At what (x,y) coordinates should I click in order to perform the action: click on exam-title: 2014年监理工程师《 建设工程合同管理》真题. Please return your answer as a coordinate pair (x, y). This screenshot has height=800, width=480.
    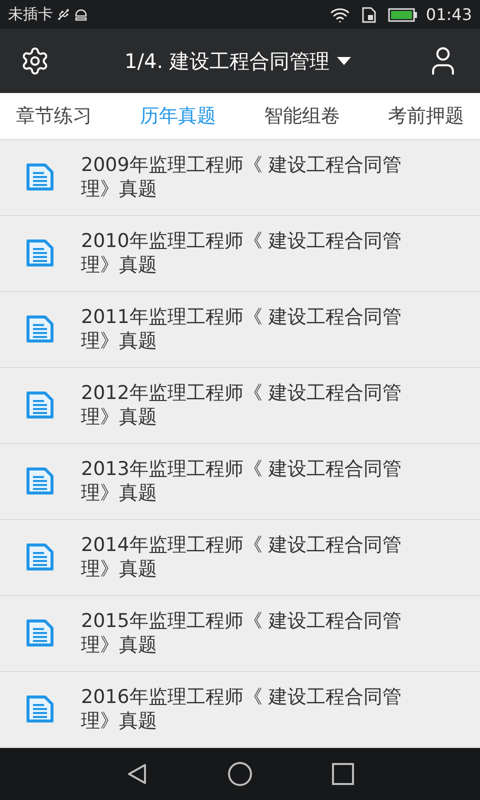
    Looking at the image, I should click on (241, 557).